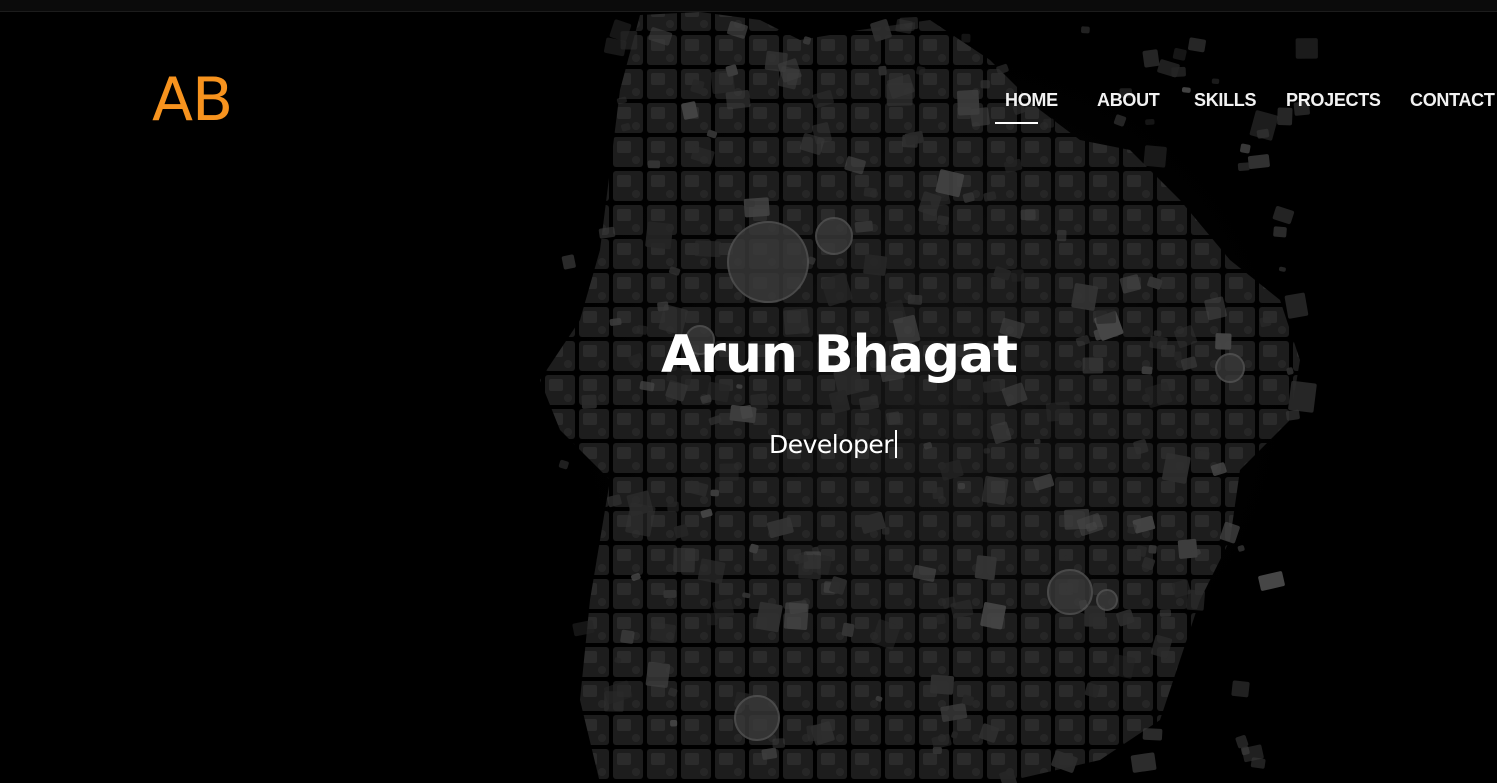  Describe the element at coordinates (1333, 100) in the screenshot. I see `nav-projects-link: PROJECTS` at that location.